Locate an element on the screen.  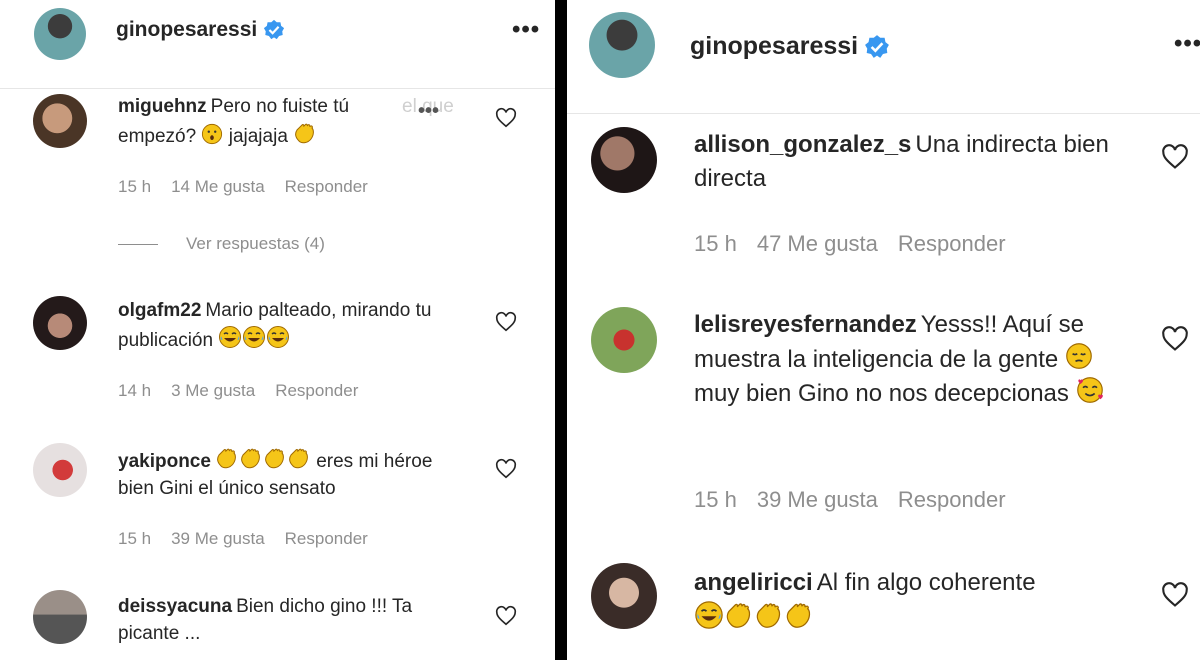
hushed-face-emoji is located at coordinates (212, 134).